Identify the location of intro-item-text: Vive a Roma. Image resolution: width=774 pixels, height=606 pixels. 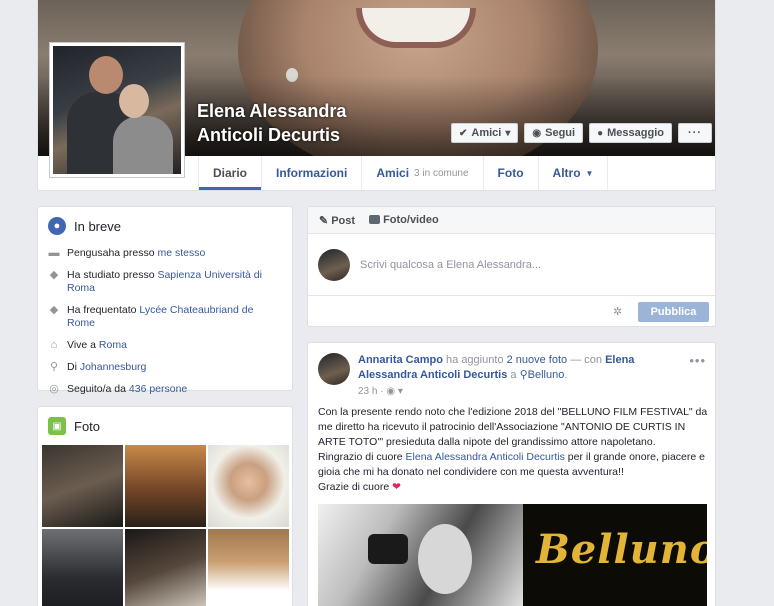
(97, 345).